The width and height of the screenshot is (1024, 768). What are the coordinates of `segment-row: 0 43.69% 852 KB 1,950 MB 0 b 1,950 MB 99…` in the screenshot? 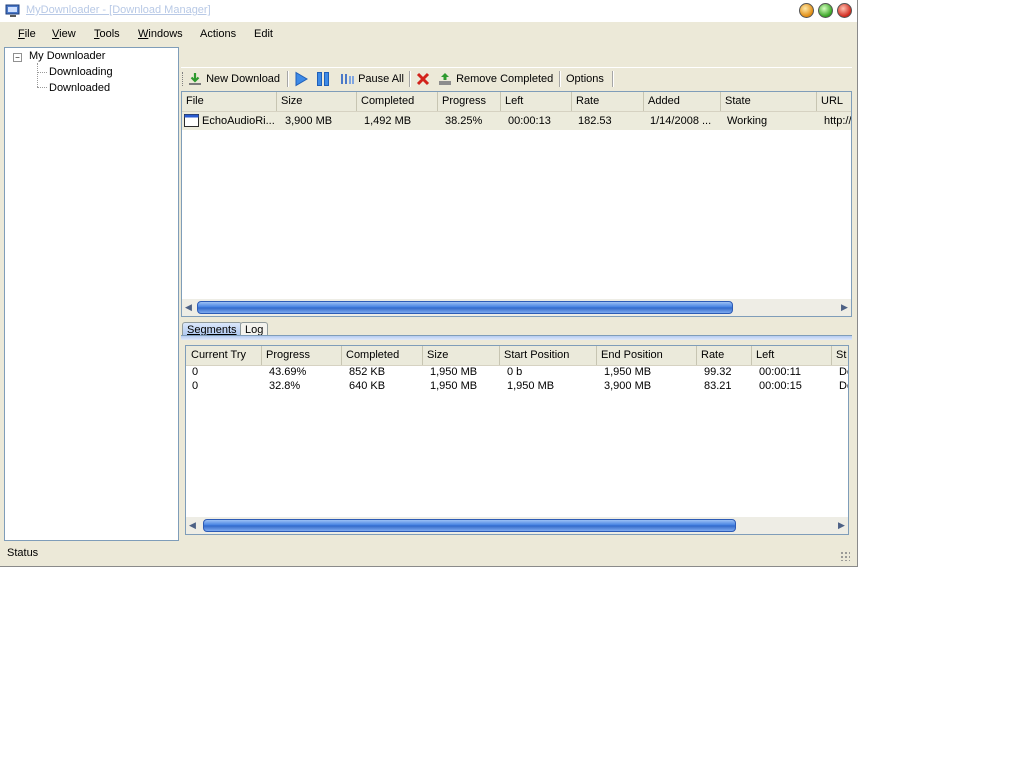 It's located at (517, 372).